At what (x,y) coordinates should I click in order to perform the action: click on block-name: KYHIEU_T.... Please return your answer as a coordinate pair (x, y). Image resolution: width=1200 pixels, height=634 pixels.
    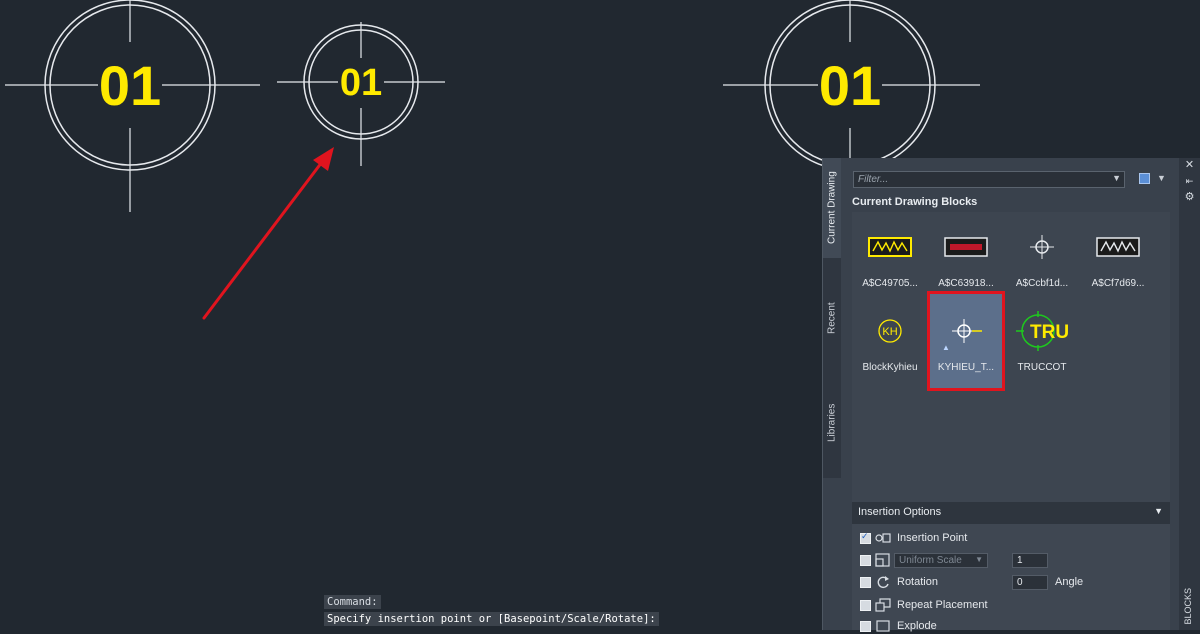
    Looking at the image, I should click on (966, 367).